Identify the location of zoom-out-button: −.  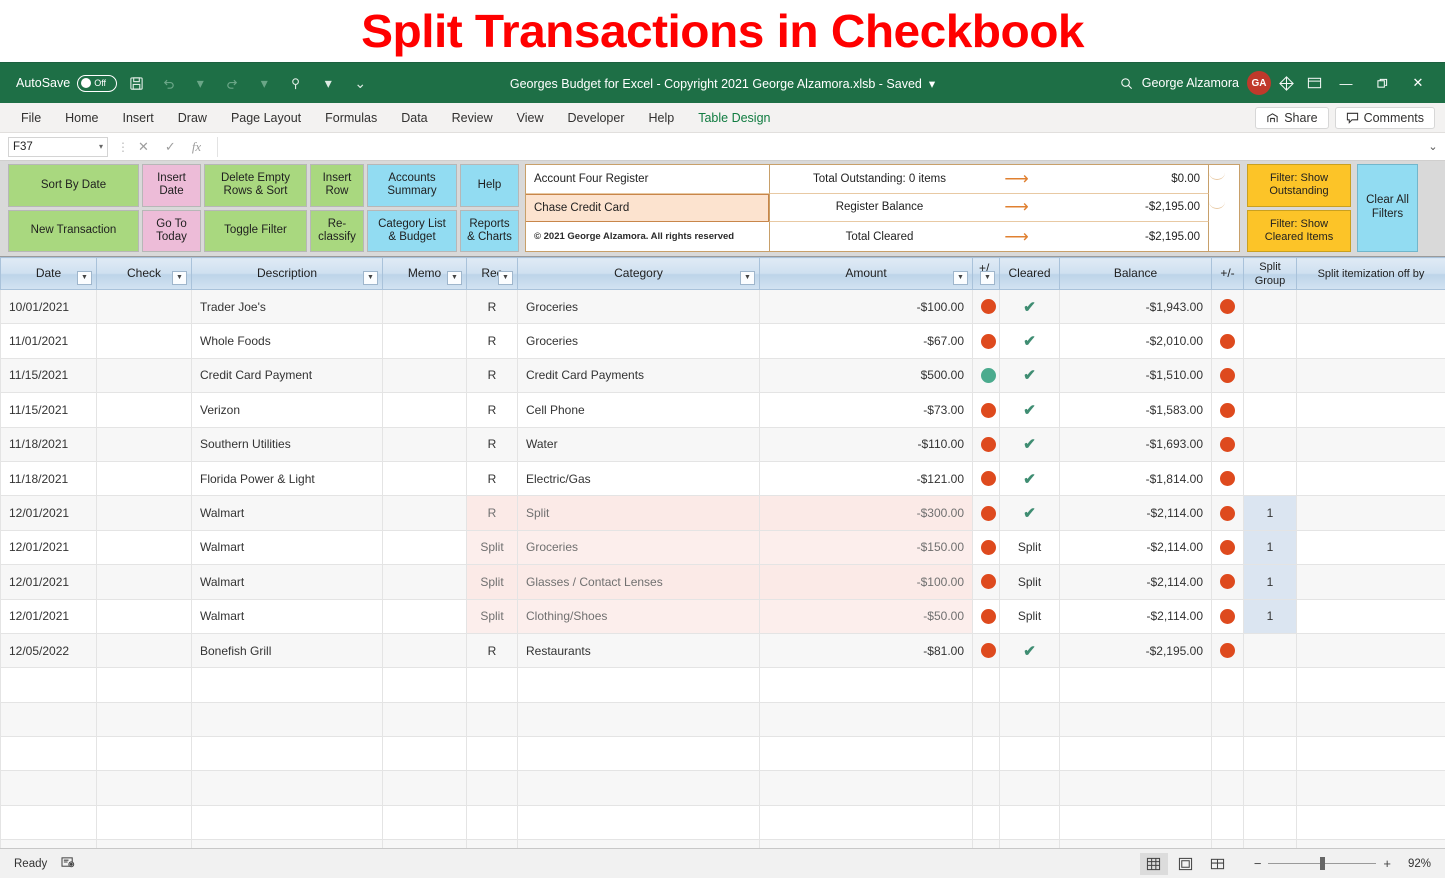
(1258, 863).